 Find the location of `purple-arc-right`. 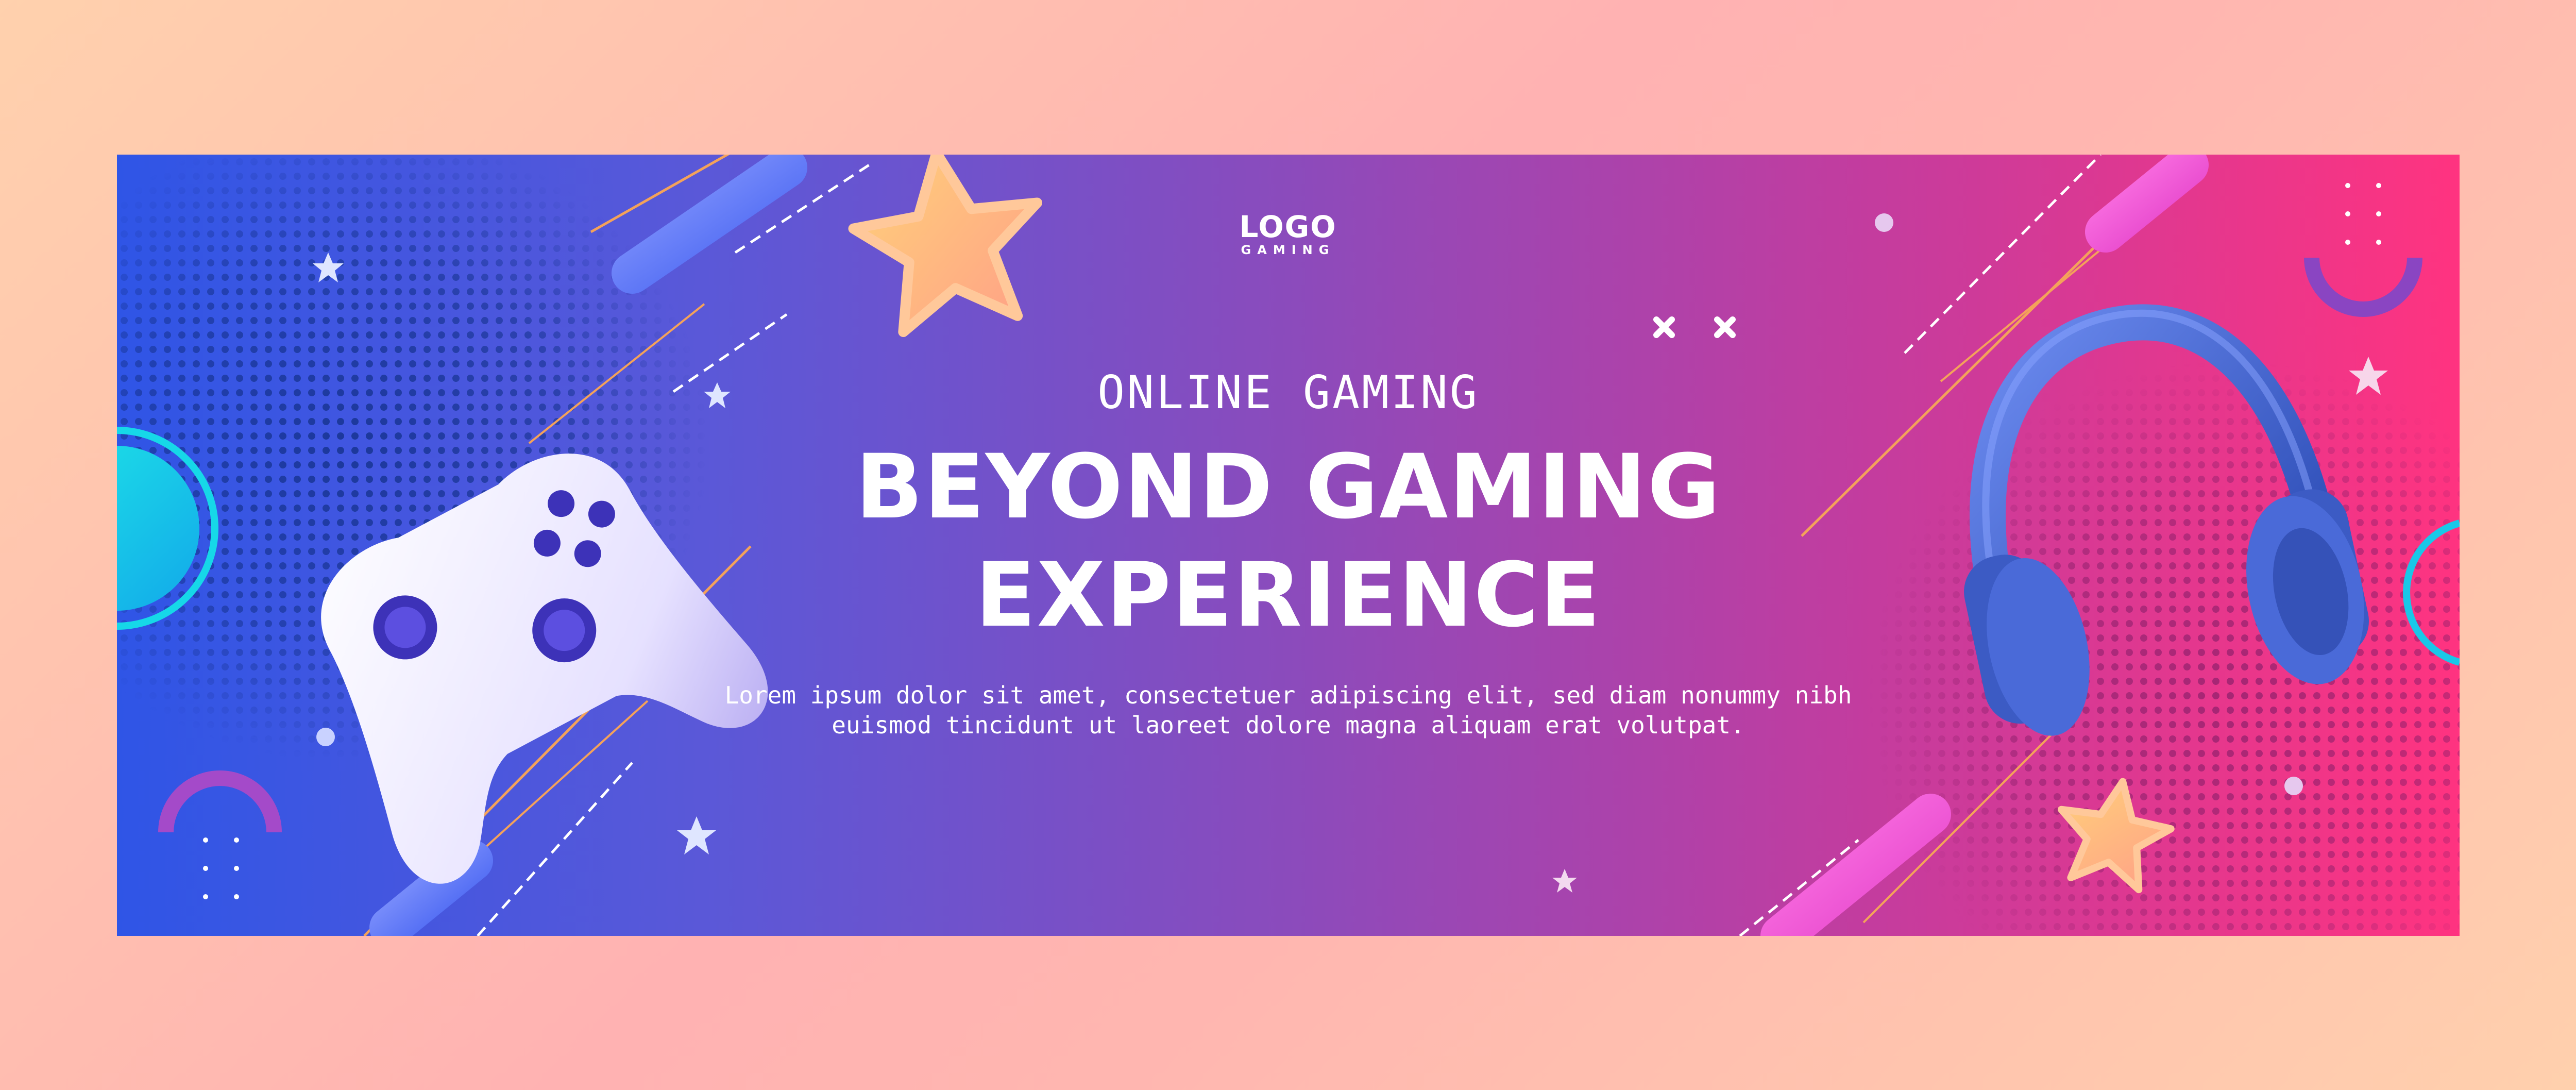

purple-arc-right is located at coordinates (2363, 287).